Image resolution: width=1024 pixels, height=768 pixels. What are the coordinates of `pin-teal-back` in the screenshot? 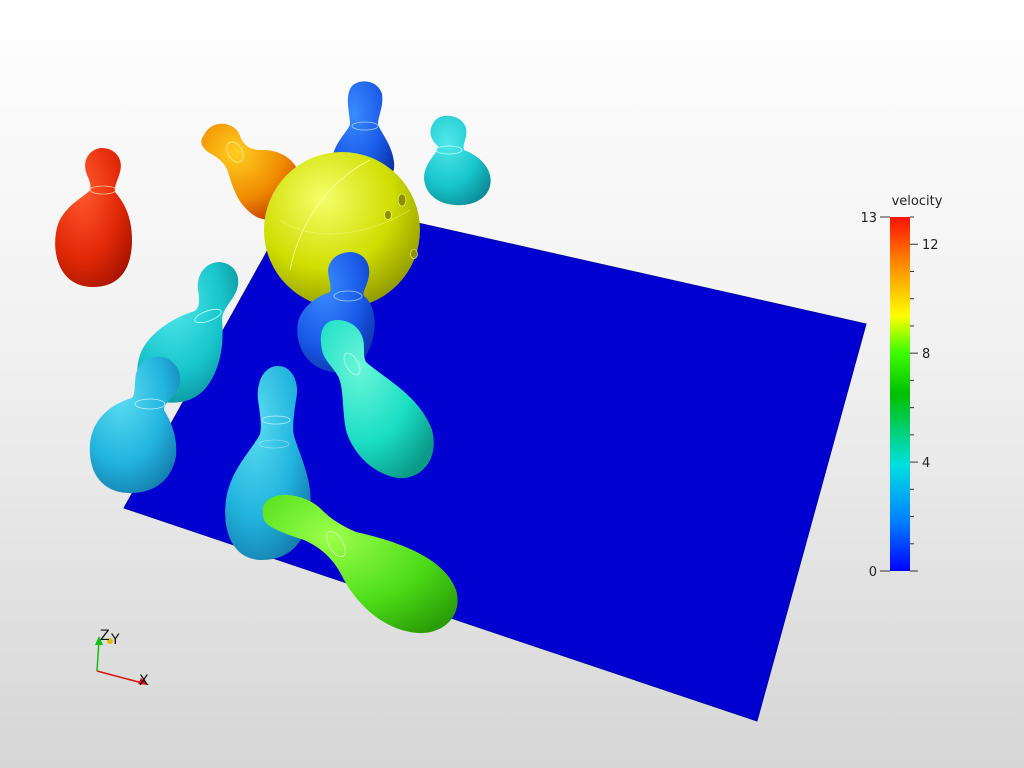 It's located at (457, 160).